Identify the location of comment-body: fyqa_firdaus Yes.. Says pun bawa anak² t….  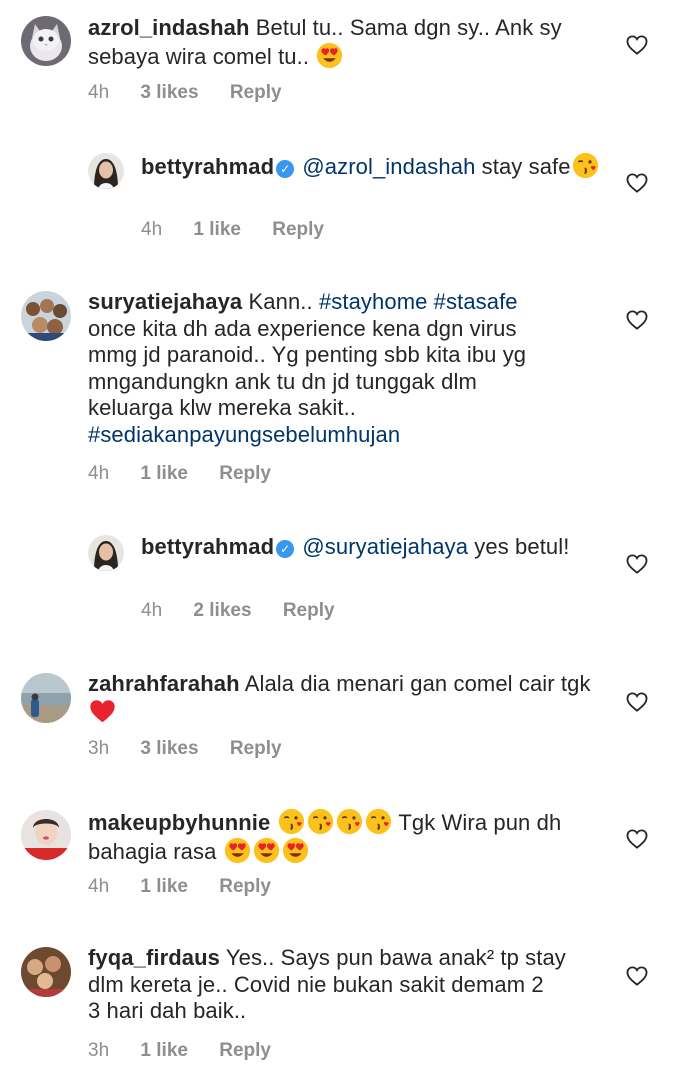
(353, 985).